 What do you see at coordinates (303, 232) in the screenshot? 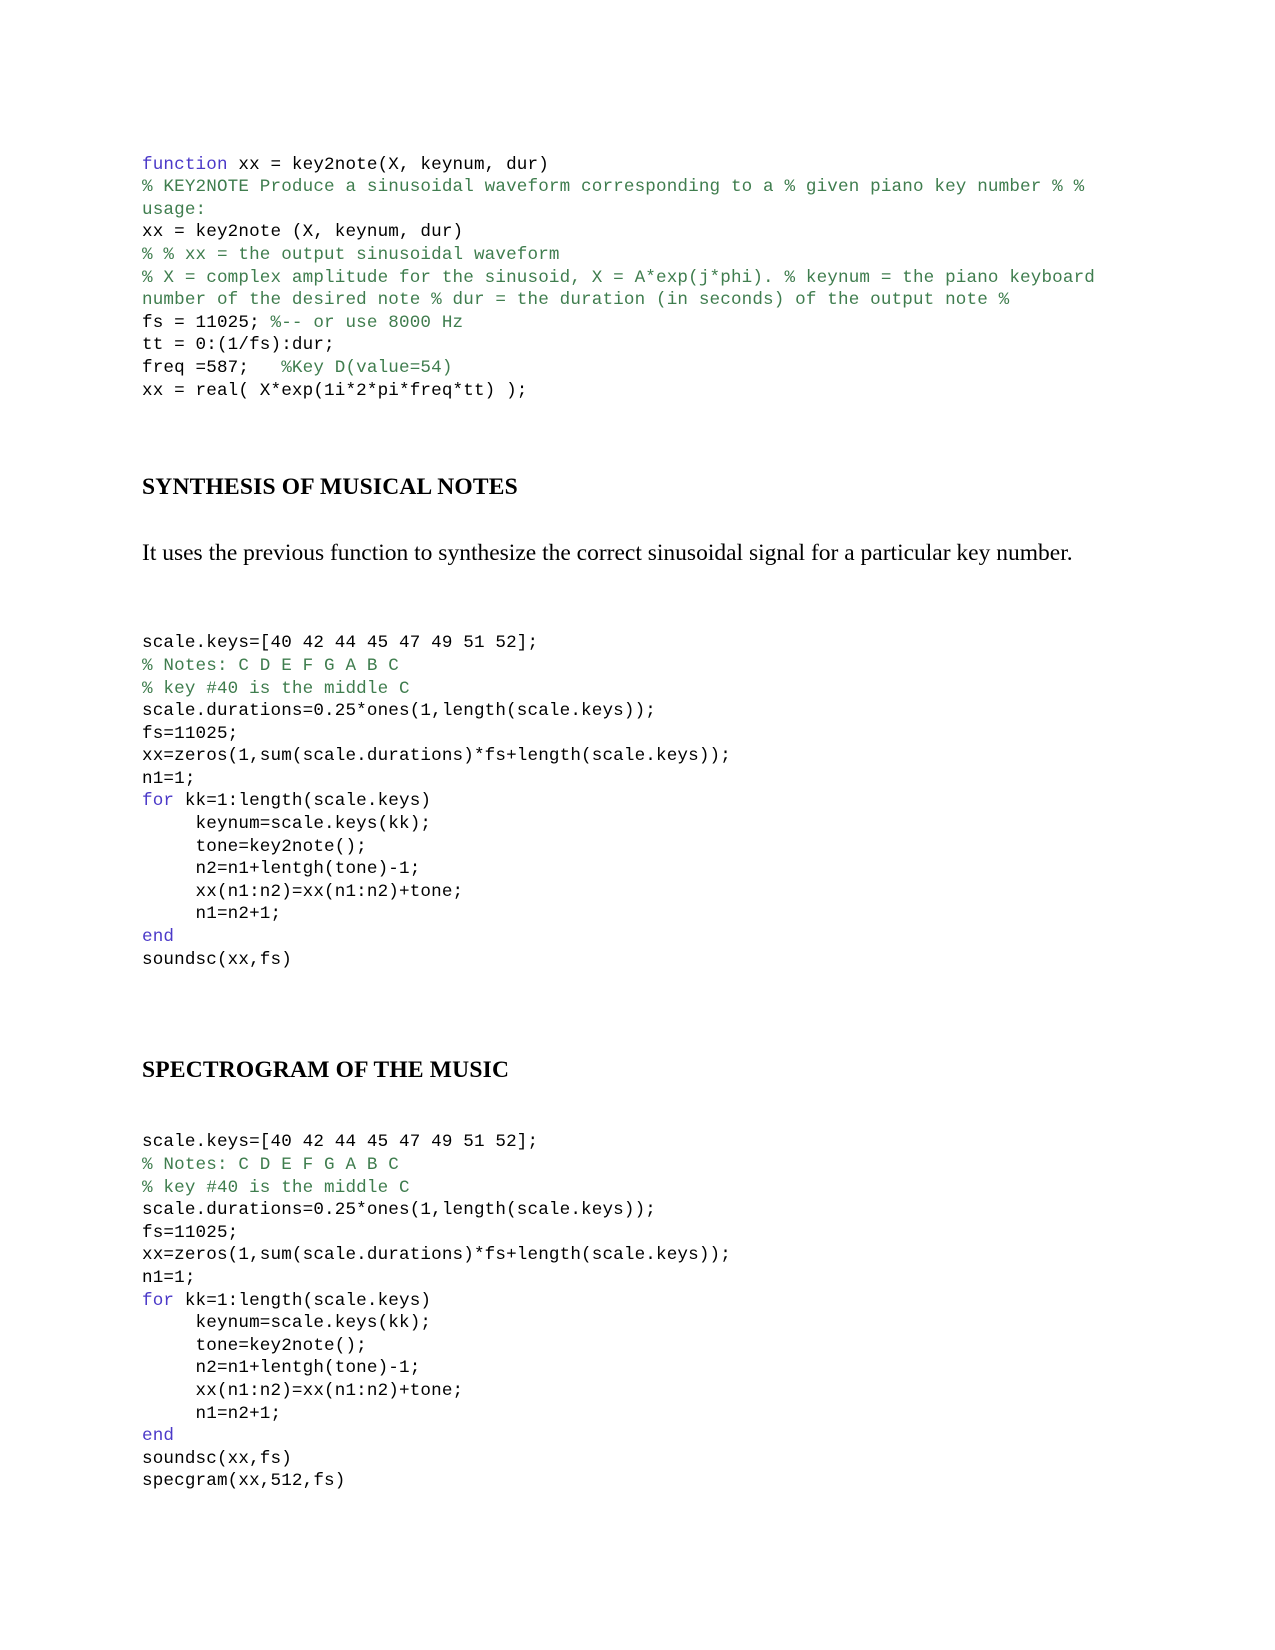
I see `code-token-plain: xx = key2note (X, keynum, dur)` at bounding box center [303, 232].